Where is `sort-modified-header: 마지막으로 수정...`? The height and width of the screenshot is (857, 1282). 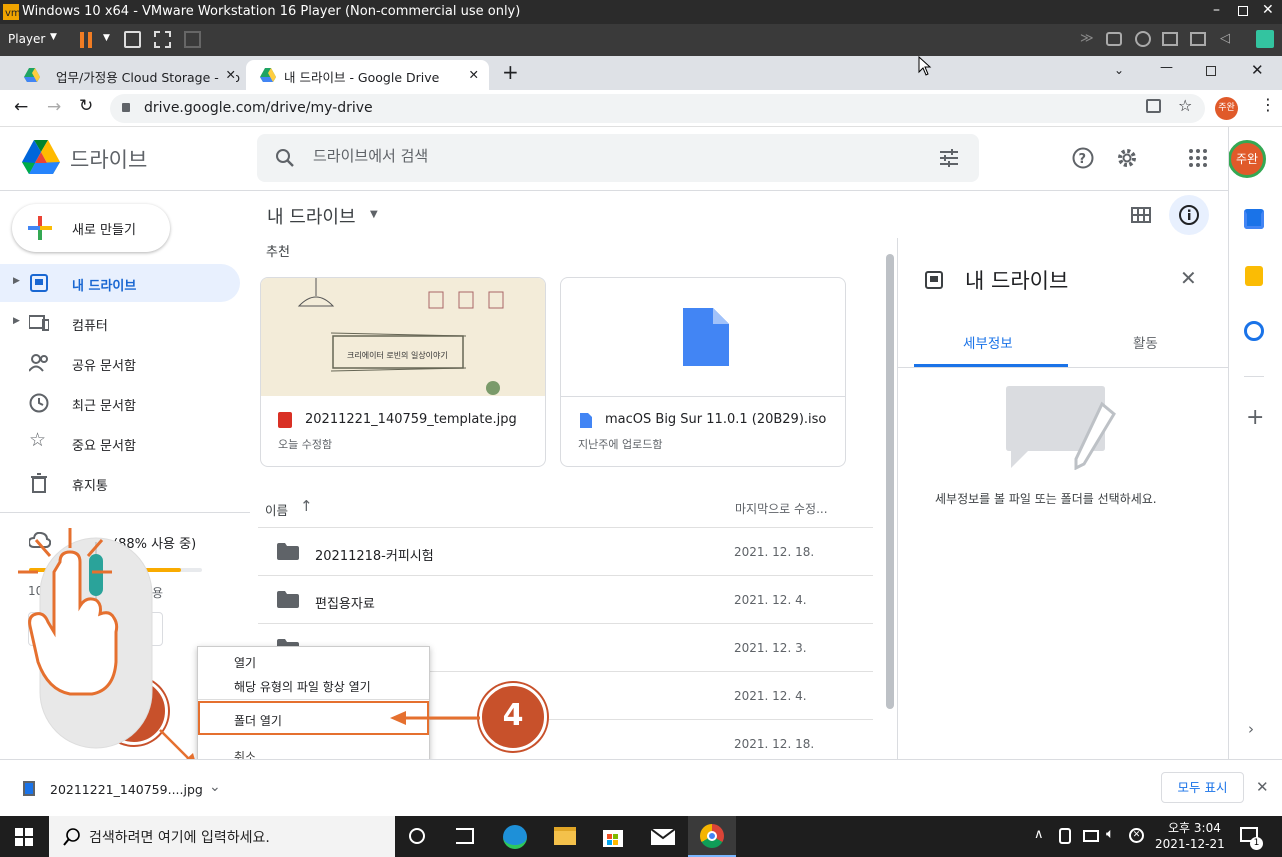
sort-modified-header: 마지막으로 수정... is located at coordinates (781, 508).